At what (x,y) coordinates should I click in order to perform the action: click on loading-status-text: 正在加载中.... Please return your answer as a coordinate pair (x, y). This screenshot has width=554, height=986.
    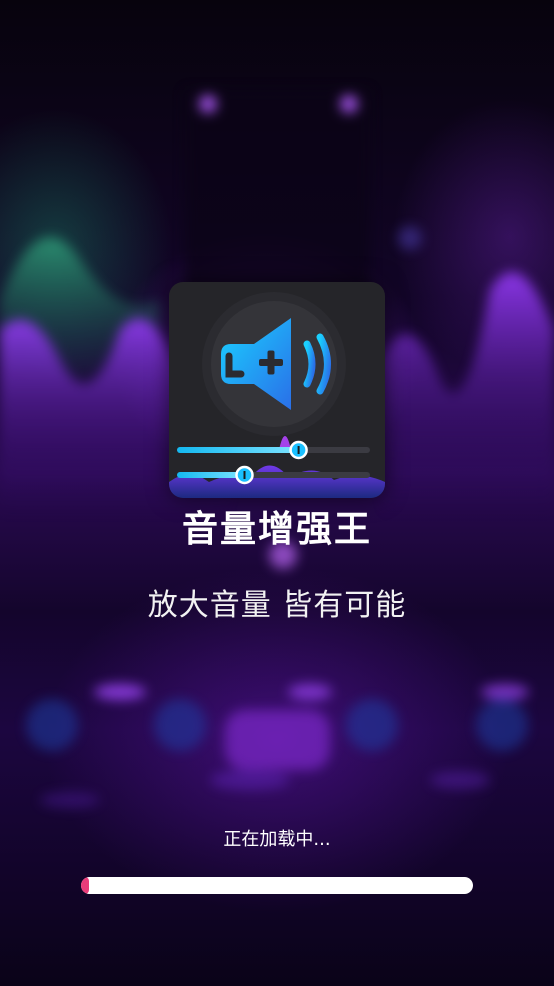
    Looking at the image, I should click on (277, 839).